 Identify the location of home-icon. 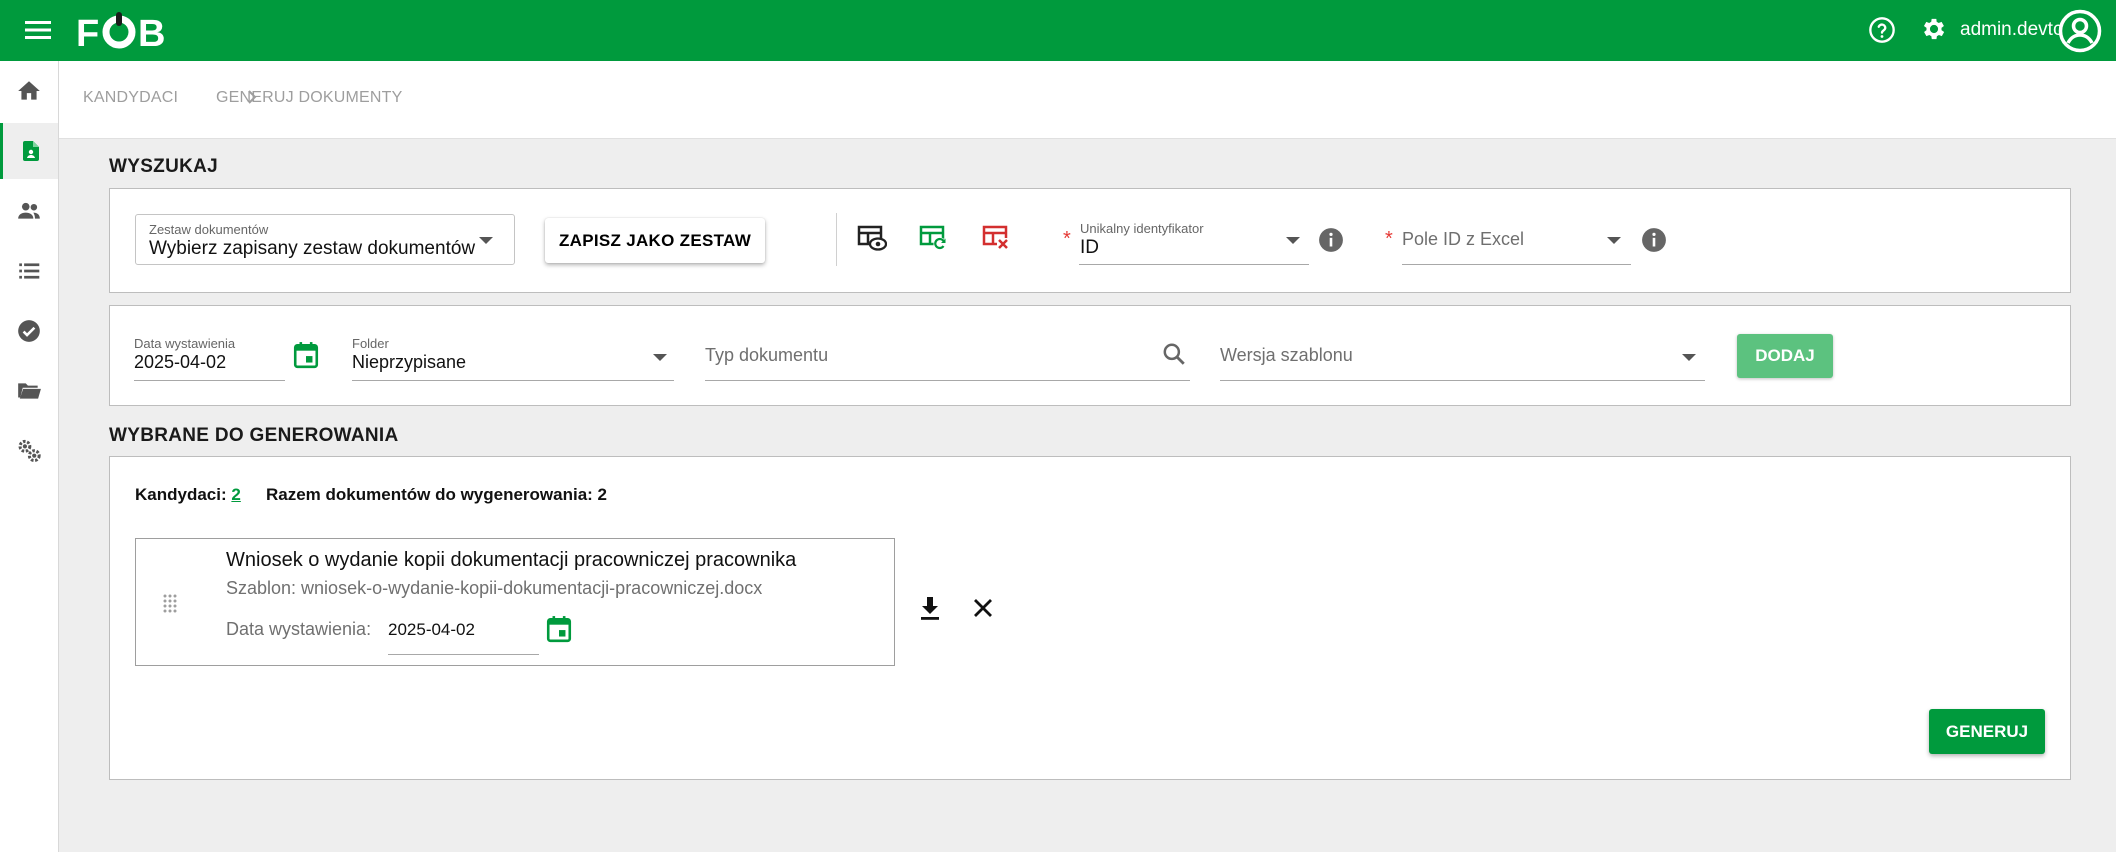
(29, 90).